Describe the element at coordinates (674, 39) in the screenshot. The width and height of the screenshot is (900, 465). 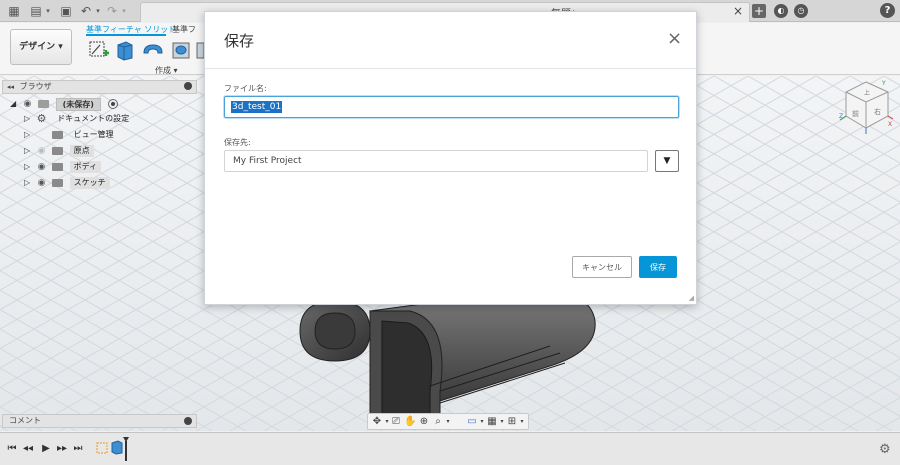
I see `close-icon: ×` at that location.